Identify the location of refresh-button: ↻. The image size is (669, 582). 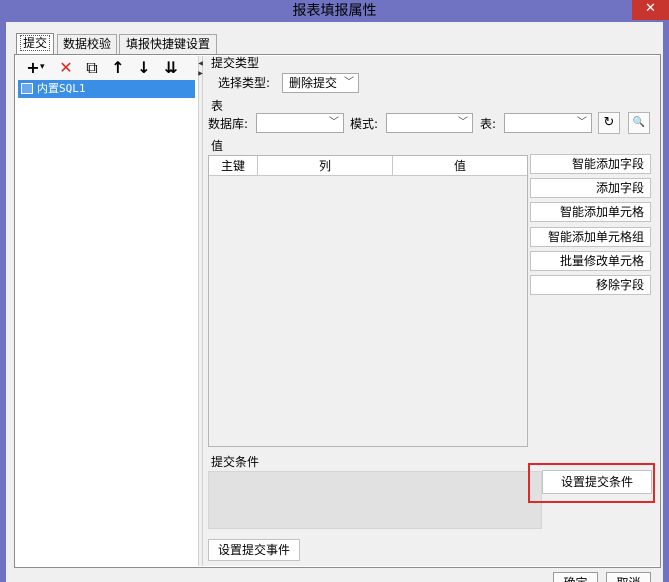
(609, 123).